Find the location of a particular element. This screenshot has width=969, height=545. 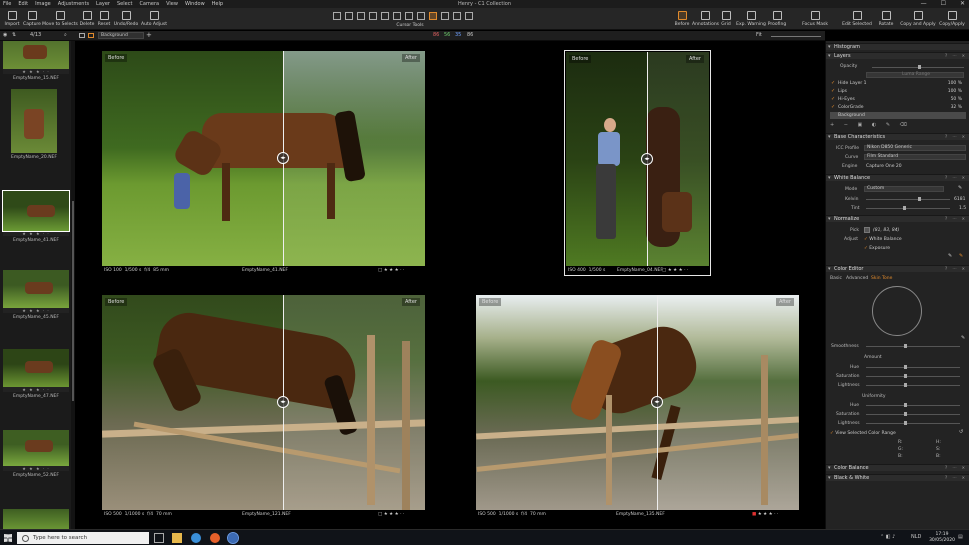

color-picker-icon: ✎ is located at coordinates (963, 338).